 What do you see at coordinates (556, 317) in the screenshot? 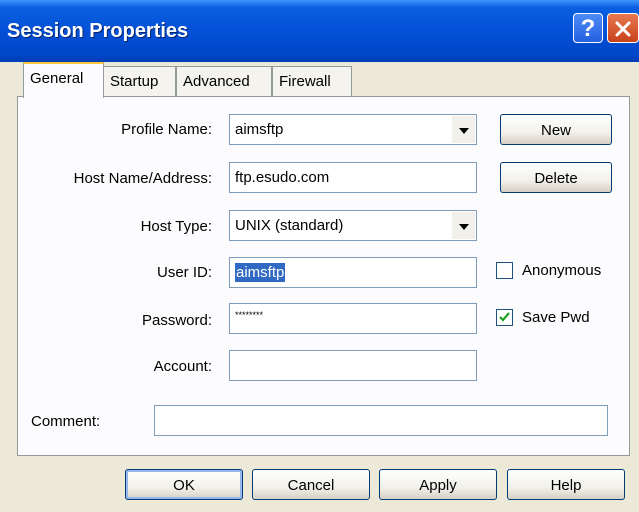
I see `save-pwd-label: Save Pwd` at bounding box center [556, 317].